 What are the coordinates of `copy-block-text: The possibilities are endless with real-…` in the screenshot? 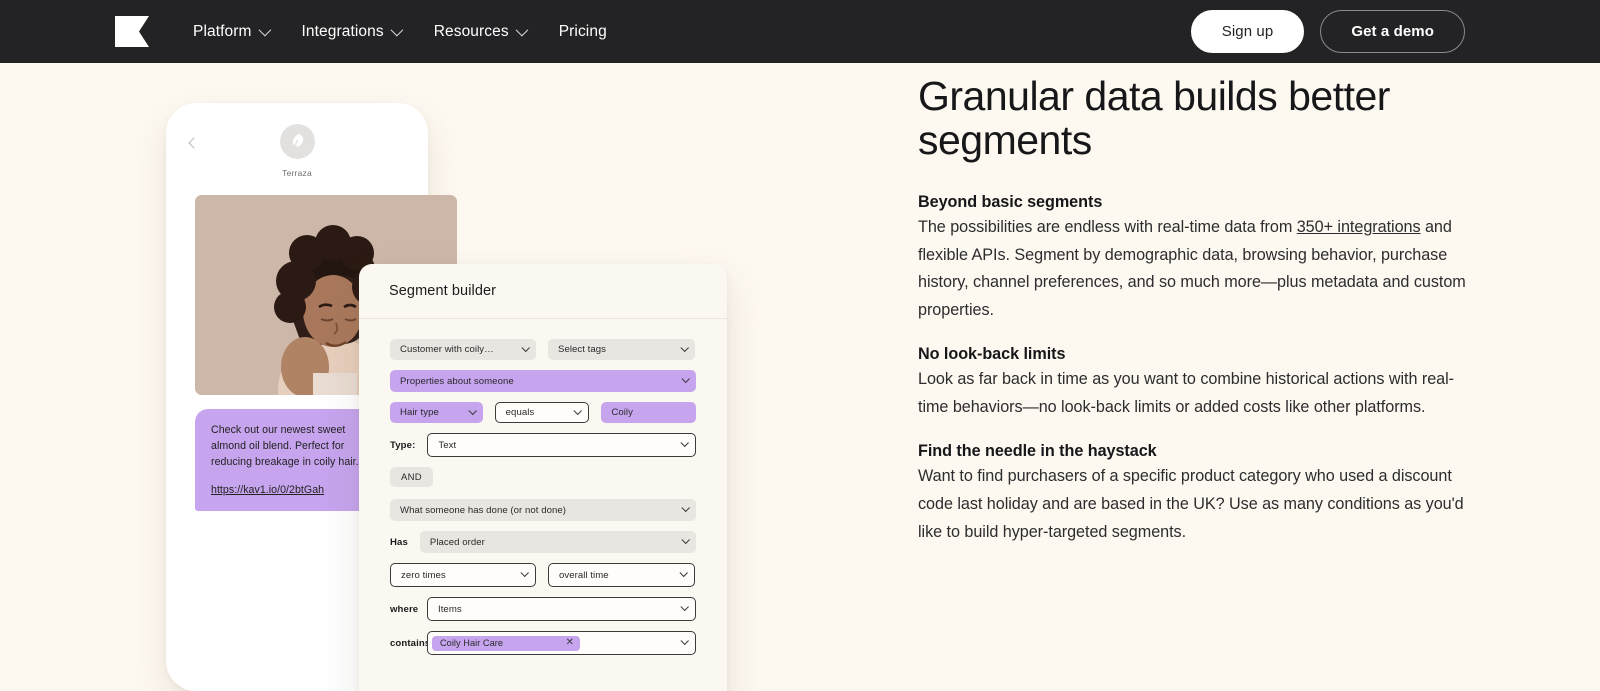 It's located at (1198, 269).